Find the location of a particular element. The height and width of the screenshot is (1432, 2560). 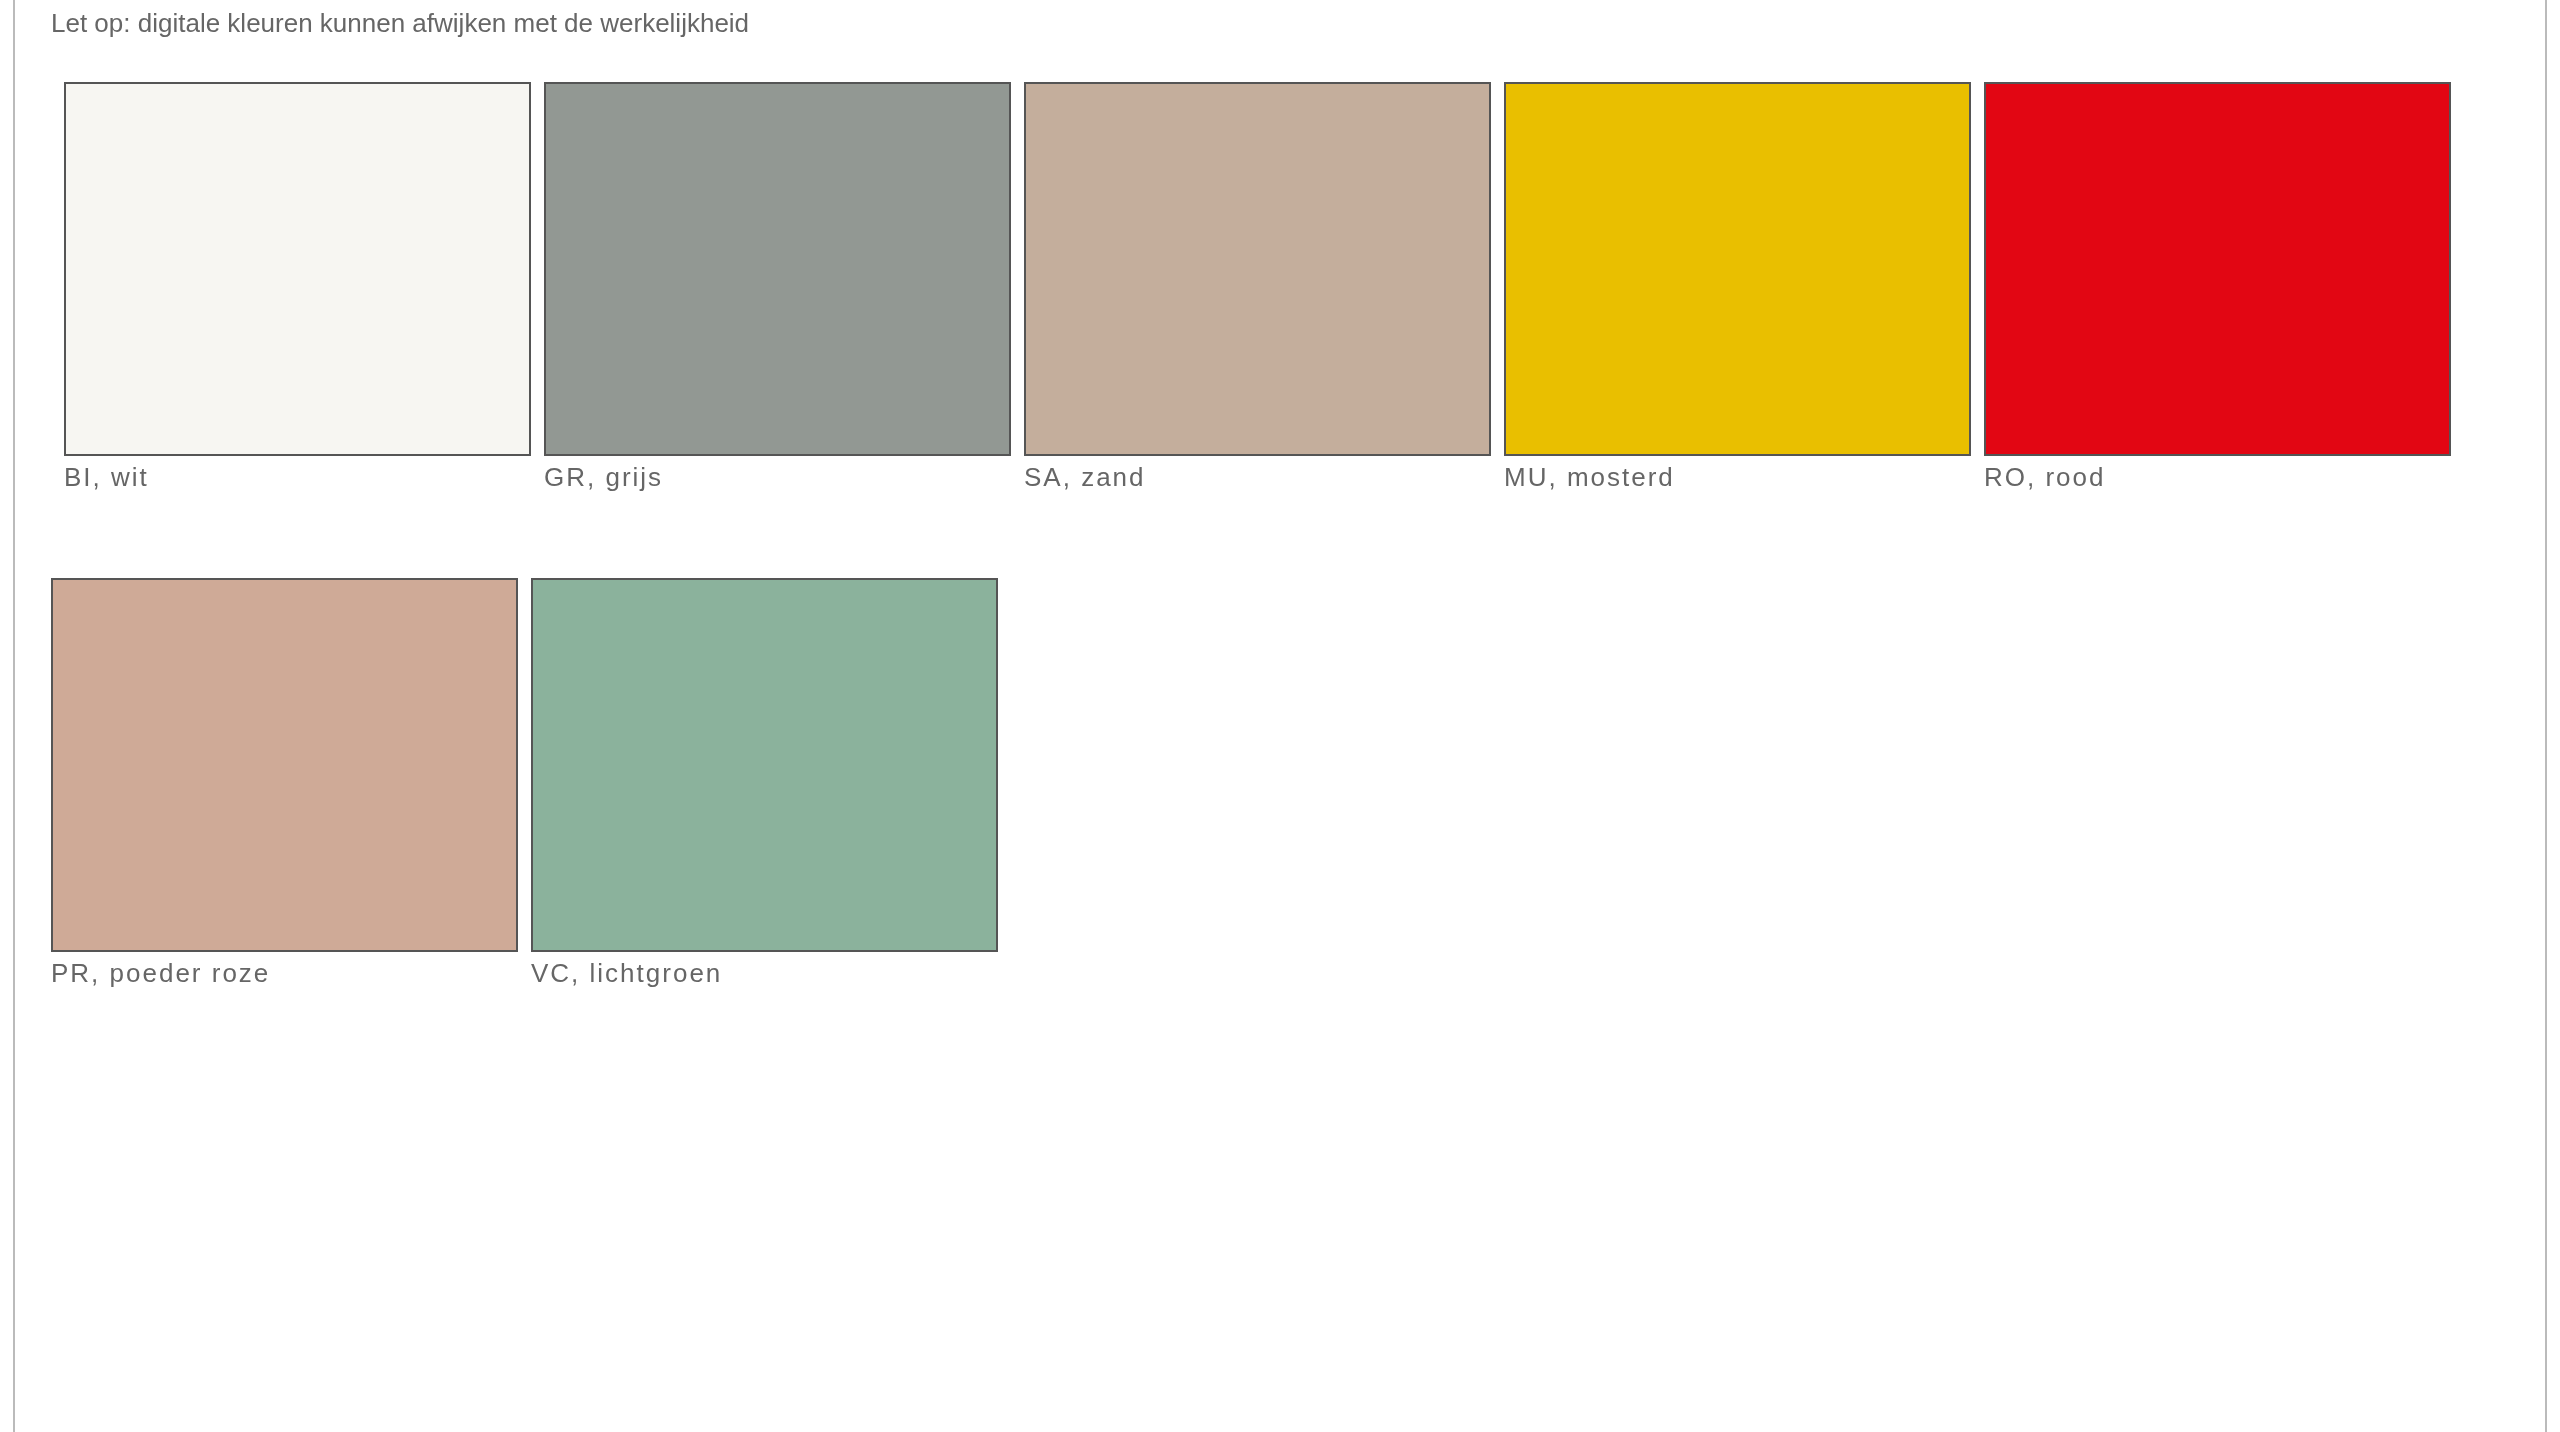

swatch-label: RO, rood is located at coordinates (2045, 477).